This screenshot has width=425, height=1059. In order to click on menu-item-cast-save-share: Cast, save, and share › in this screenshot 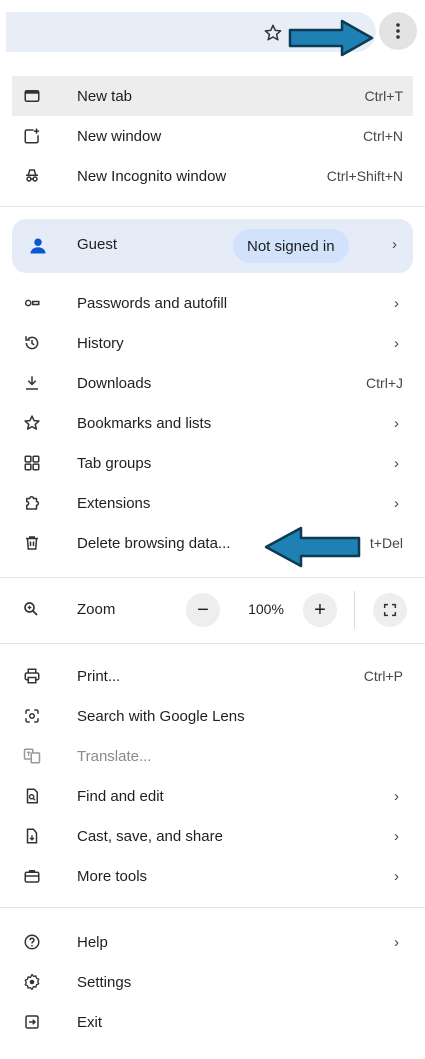, I will do `click(212, 836)`.